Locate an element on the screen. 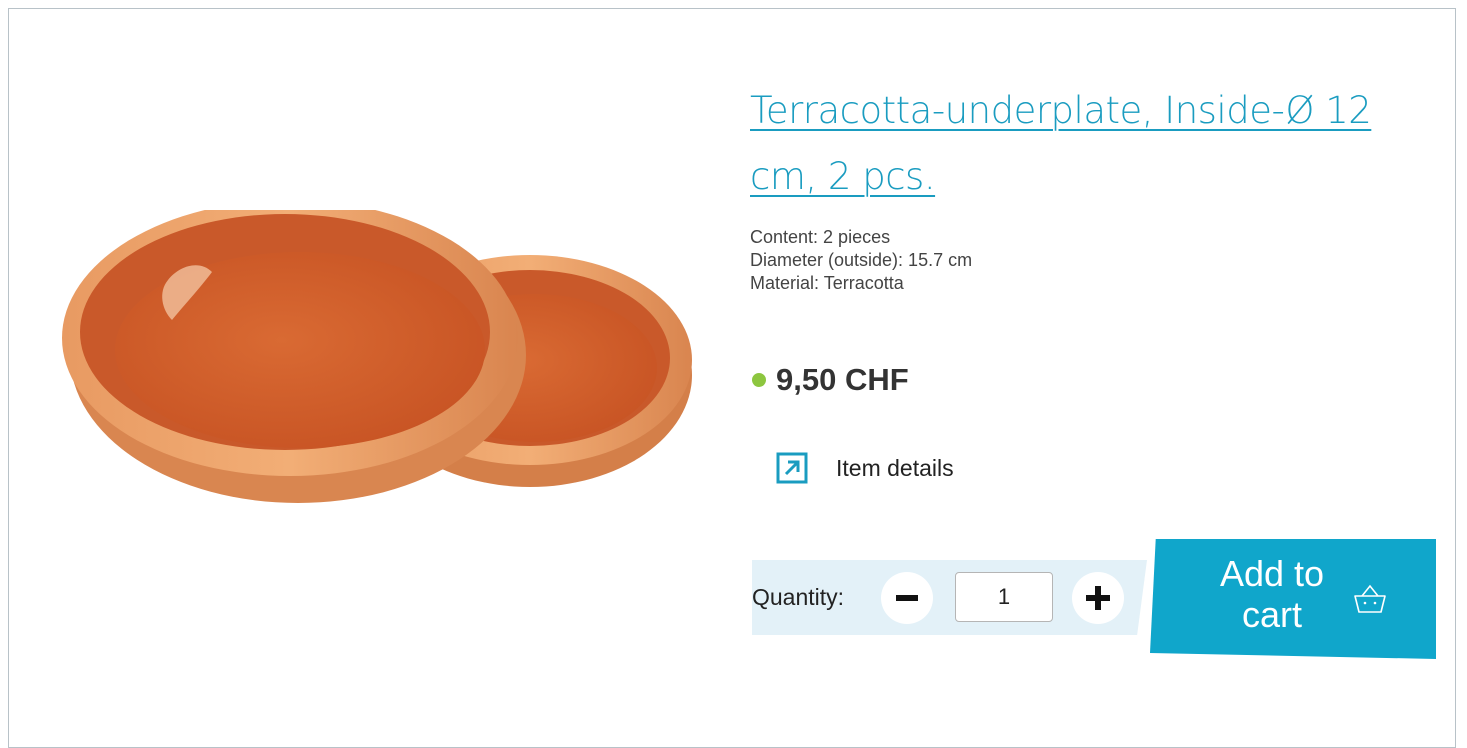  quantity-increase-button is located at coordinates (1098, 598).